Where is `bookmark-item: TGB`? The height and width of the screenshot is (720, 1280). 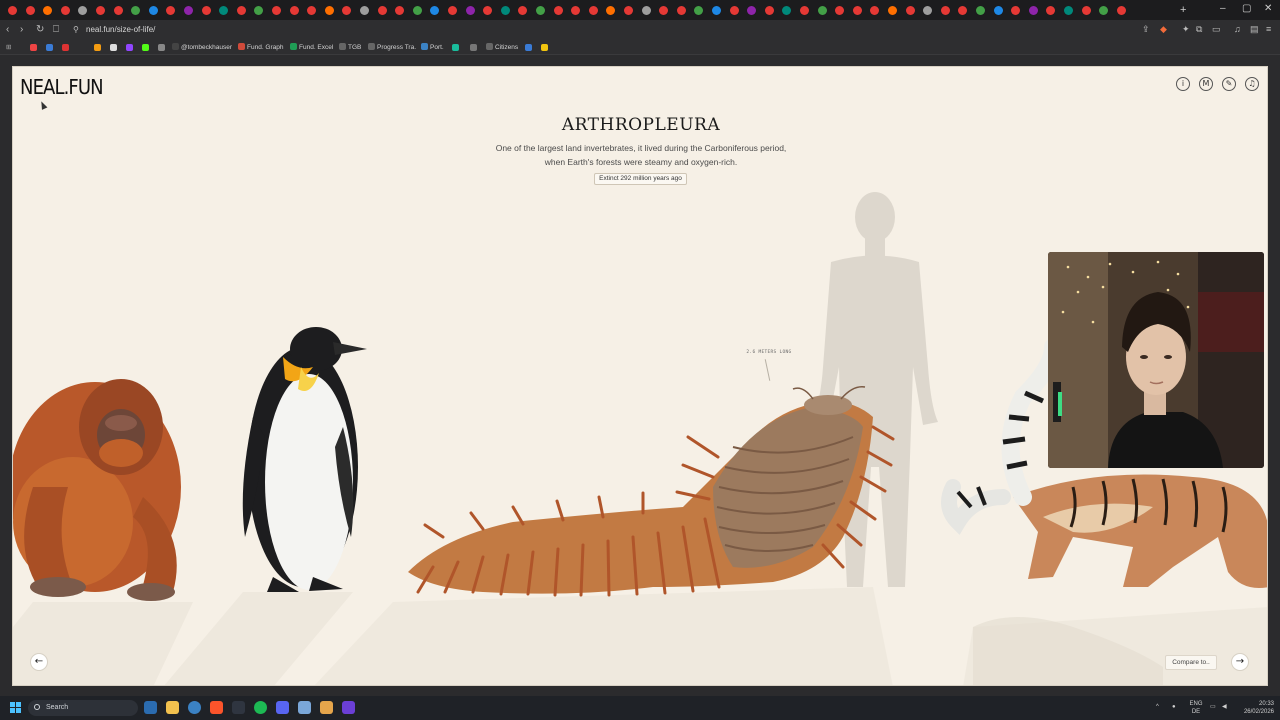
bookmark-item: TGB is located at coordinates (350, 47).